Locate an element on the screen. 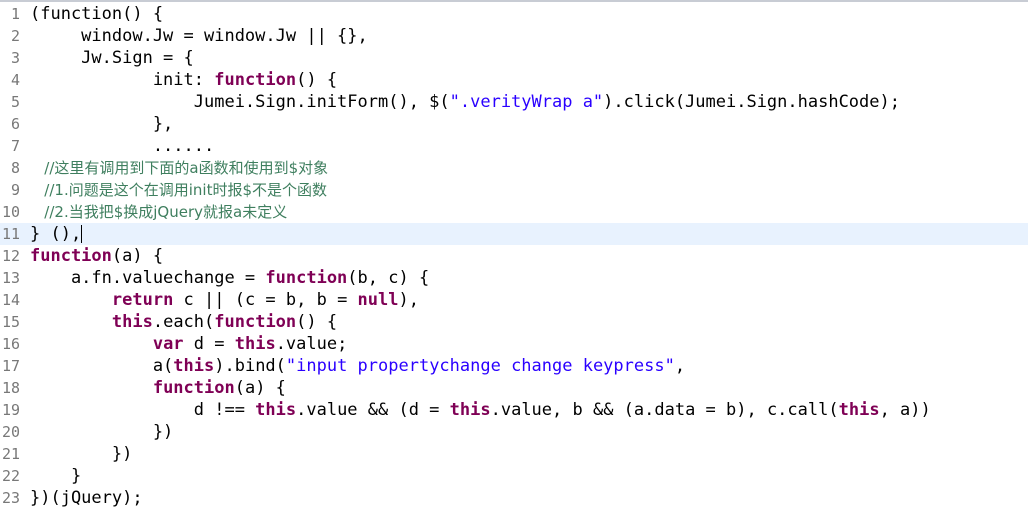 Image resolution: width=1028 pixels, height=515 pixels. code-text: Jw.Sign = { is located at coordinates (112, 58).